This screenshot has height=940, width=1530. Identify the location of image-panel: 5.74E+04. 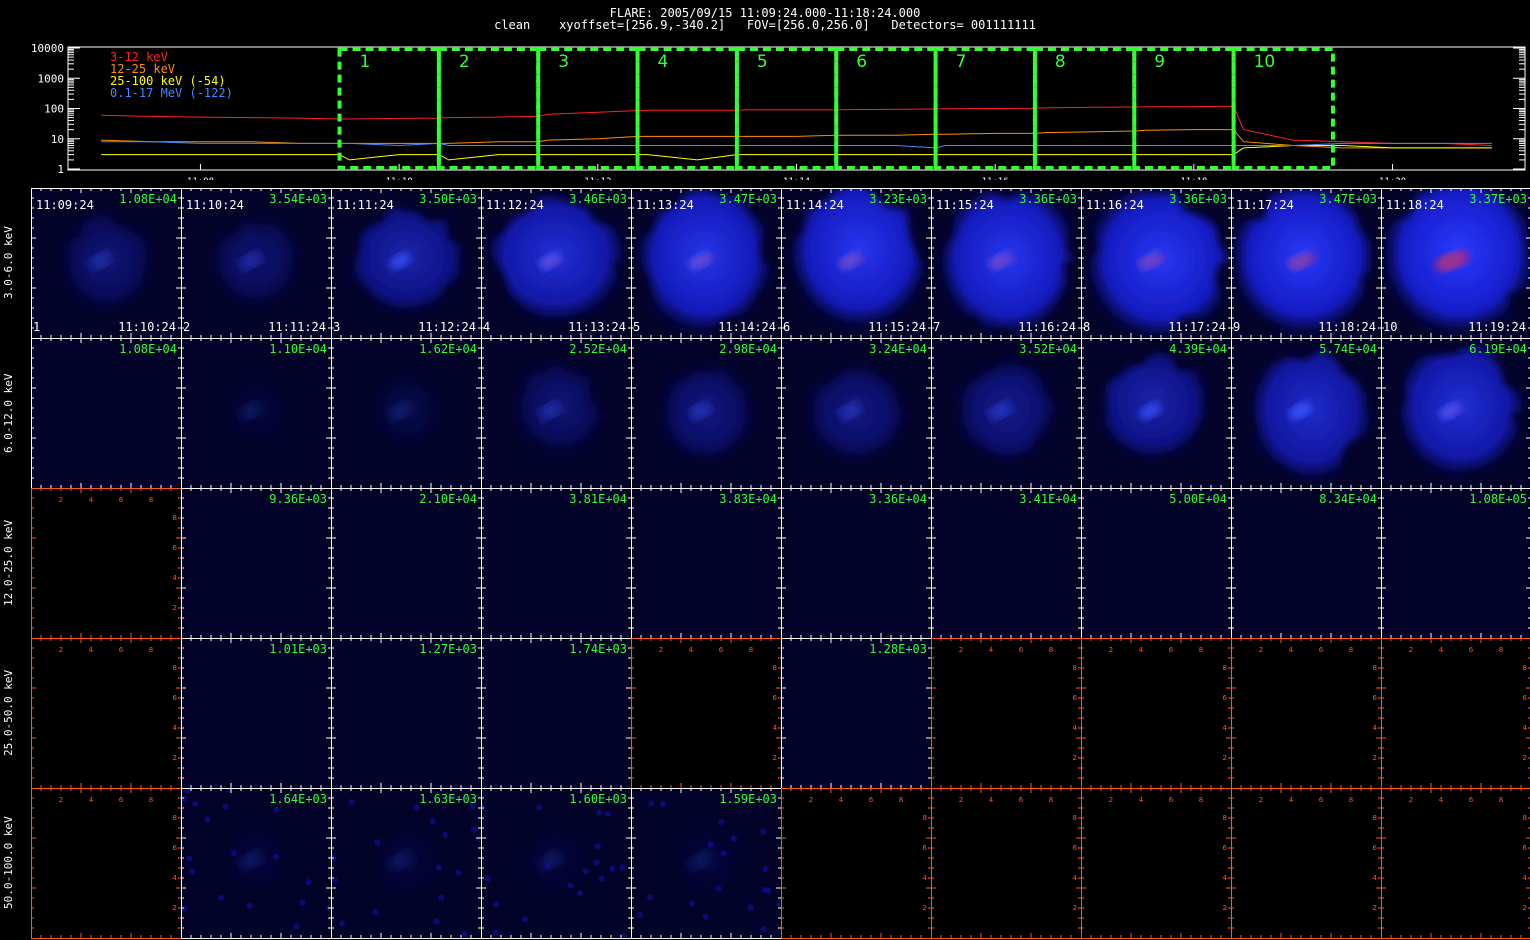
(1306, 413).